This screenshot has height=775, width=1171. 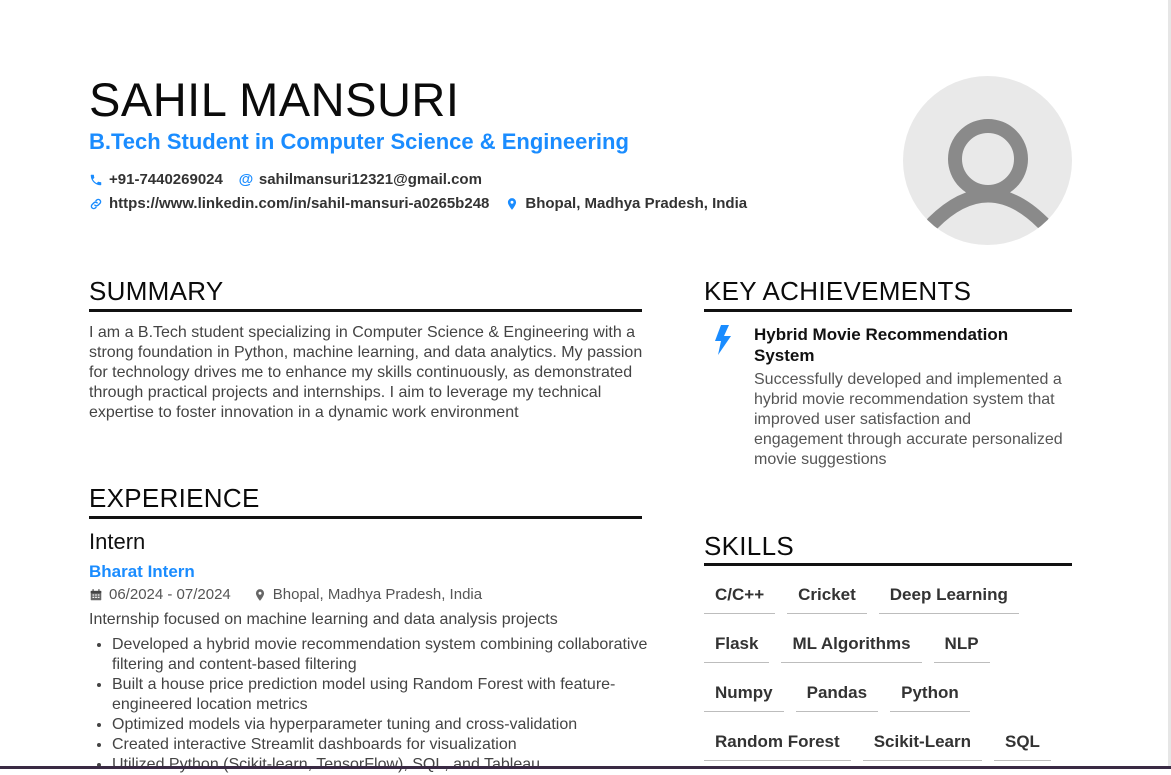 I want to click on skill-tag: Python, so click(x=930, y=694).